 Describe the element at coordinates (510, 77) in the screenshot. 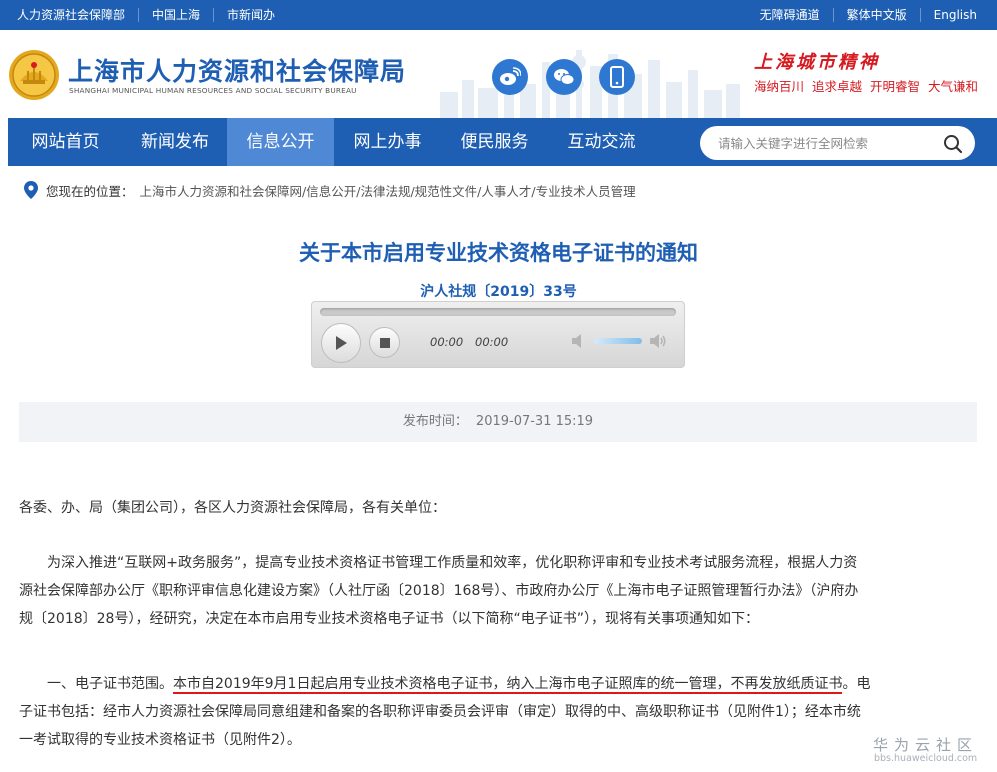

I see `weibo-icon` at that location.